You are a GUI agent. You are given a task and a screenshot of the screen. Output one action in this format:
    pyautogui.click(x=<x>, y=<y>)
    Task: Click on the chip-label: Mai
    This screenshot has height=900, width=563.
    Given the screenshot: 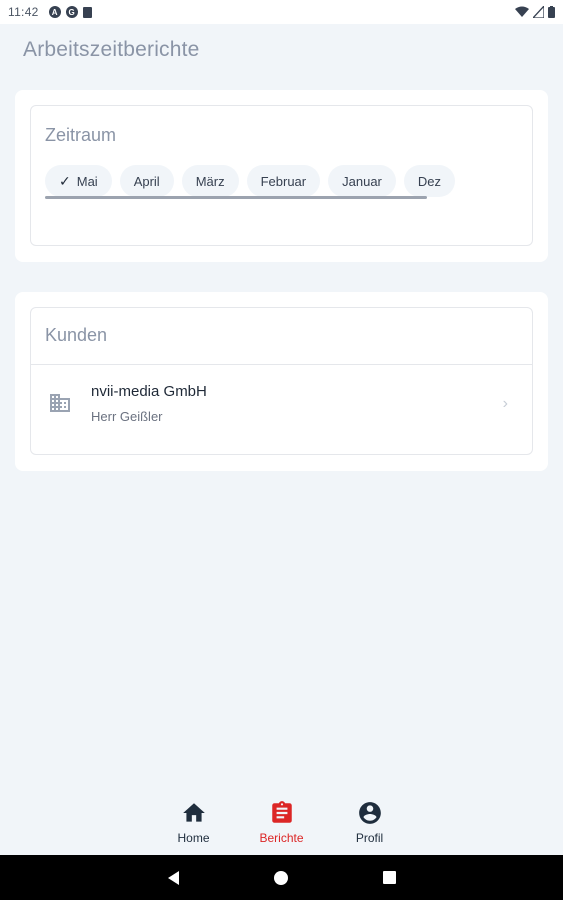 What is the action you would take?
    pyautogui.click(x=87, y=181)
    